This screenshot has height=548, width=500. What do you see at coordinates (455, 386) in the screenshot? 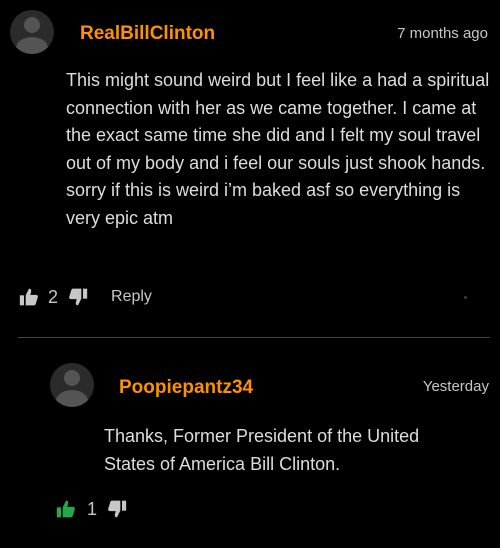
I see `reply-timestamp: Yesterday` at bounding box center [455, 386].